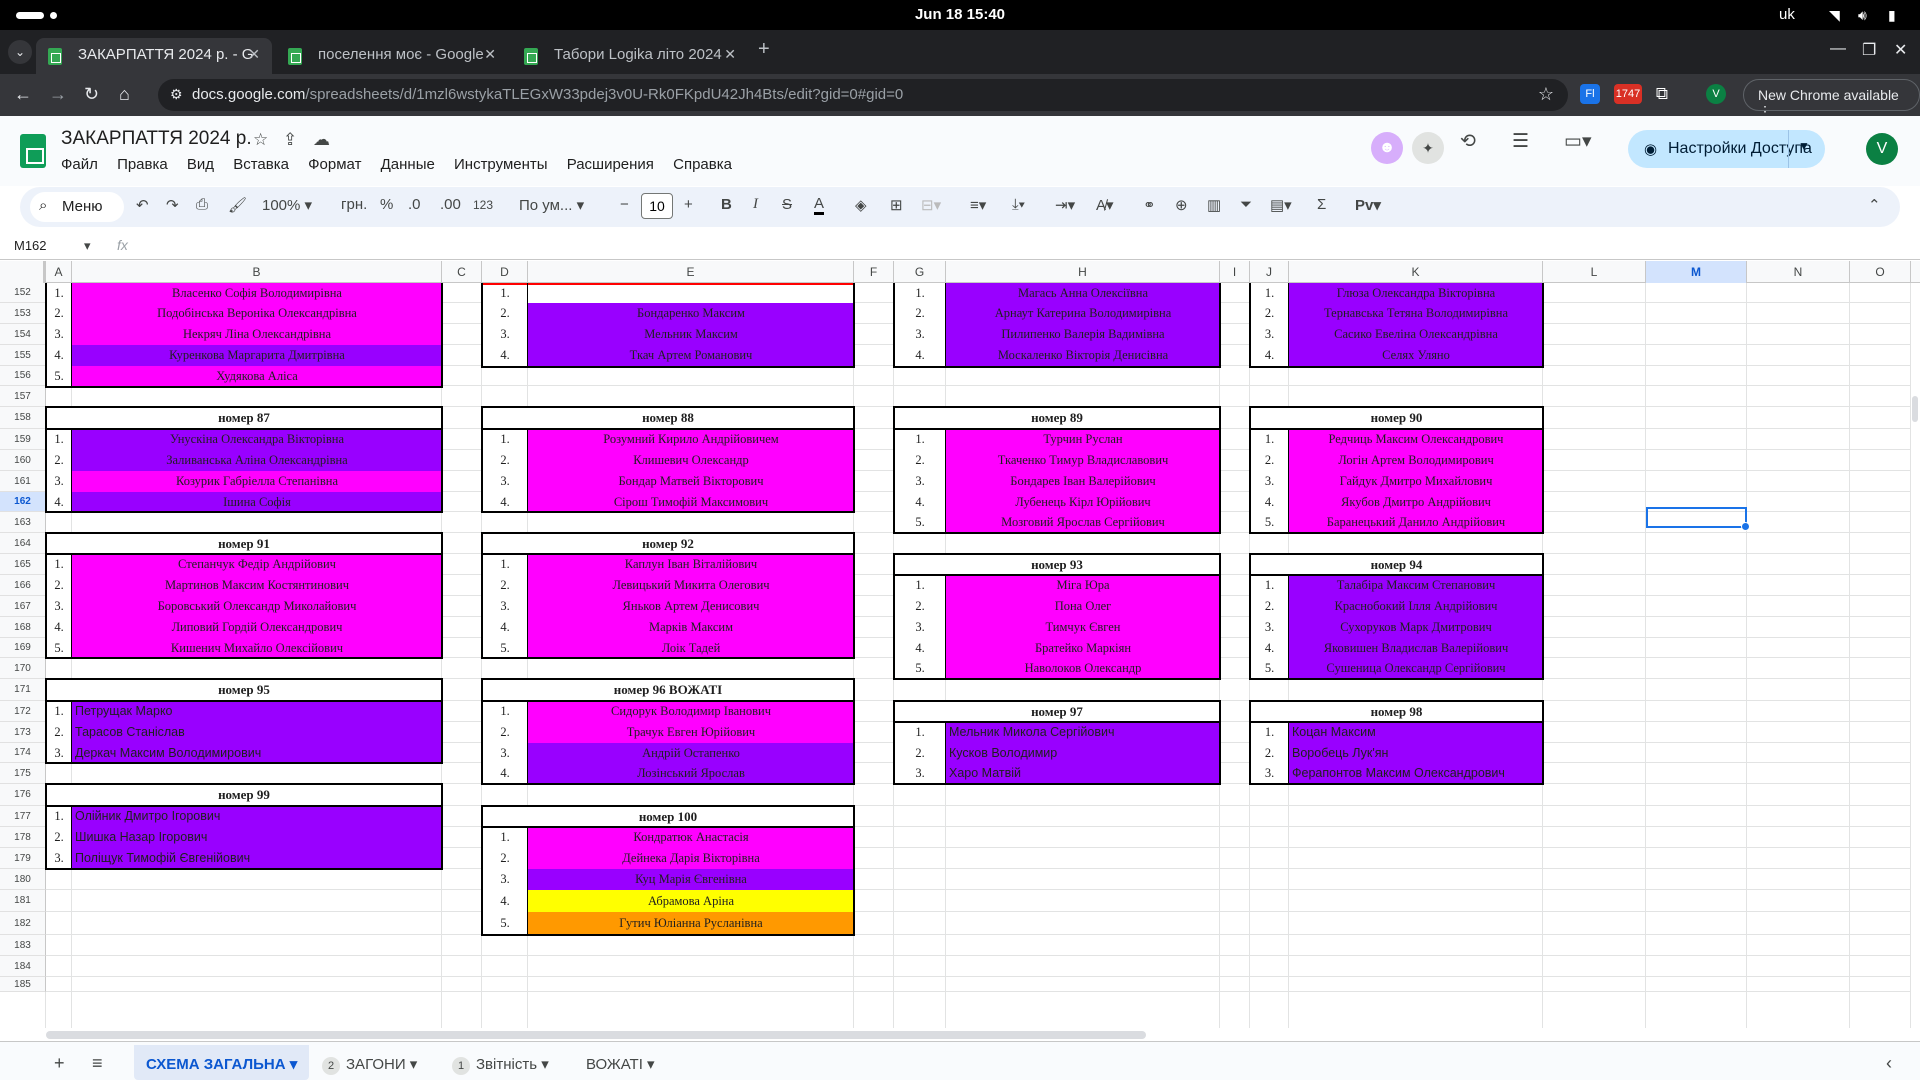  Describe the element at coordinates (23, 837) in the screenshot. I see `row-header: 178` at that location.